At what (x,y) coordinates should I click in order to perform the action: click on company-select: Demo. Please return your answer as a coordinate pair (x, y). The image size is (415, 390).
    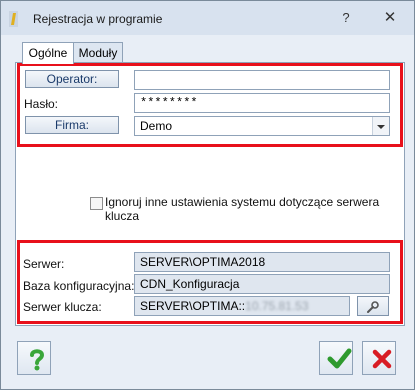
    Looking at the image, I should click on (262, 126).